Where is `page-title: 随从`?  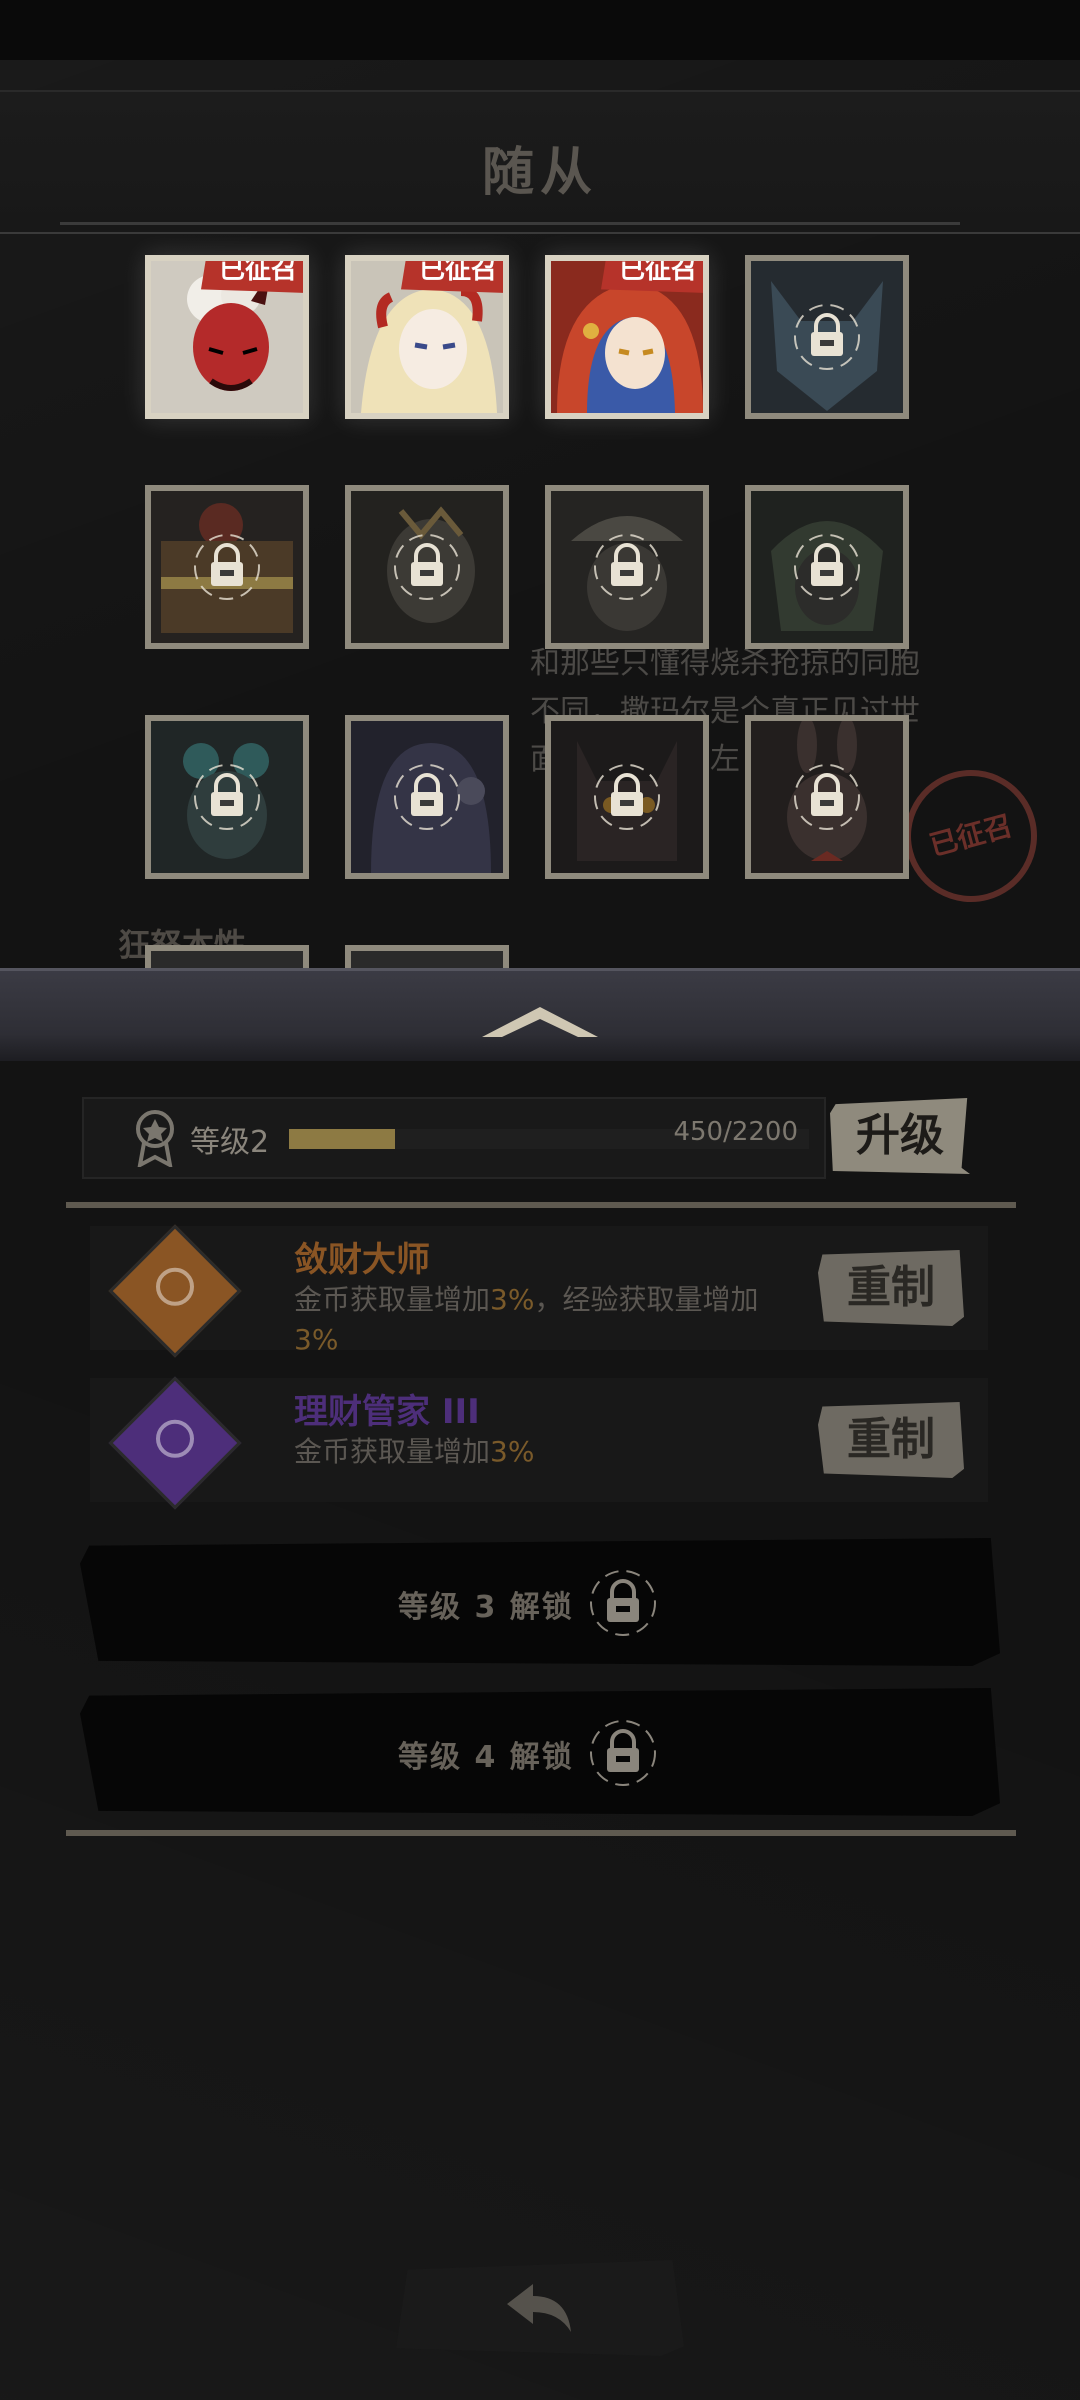
page-title: 随从 is located at coordinates (539, 173).